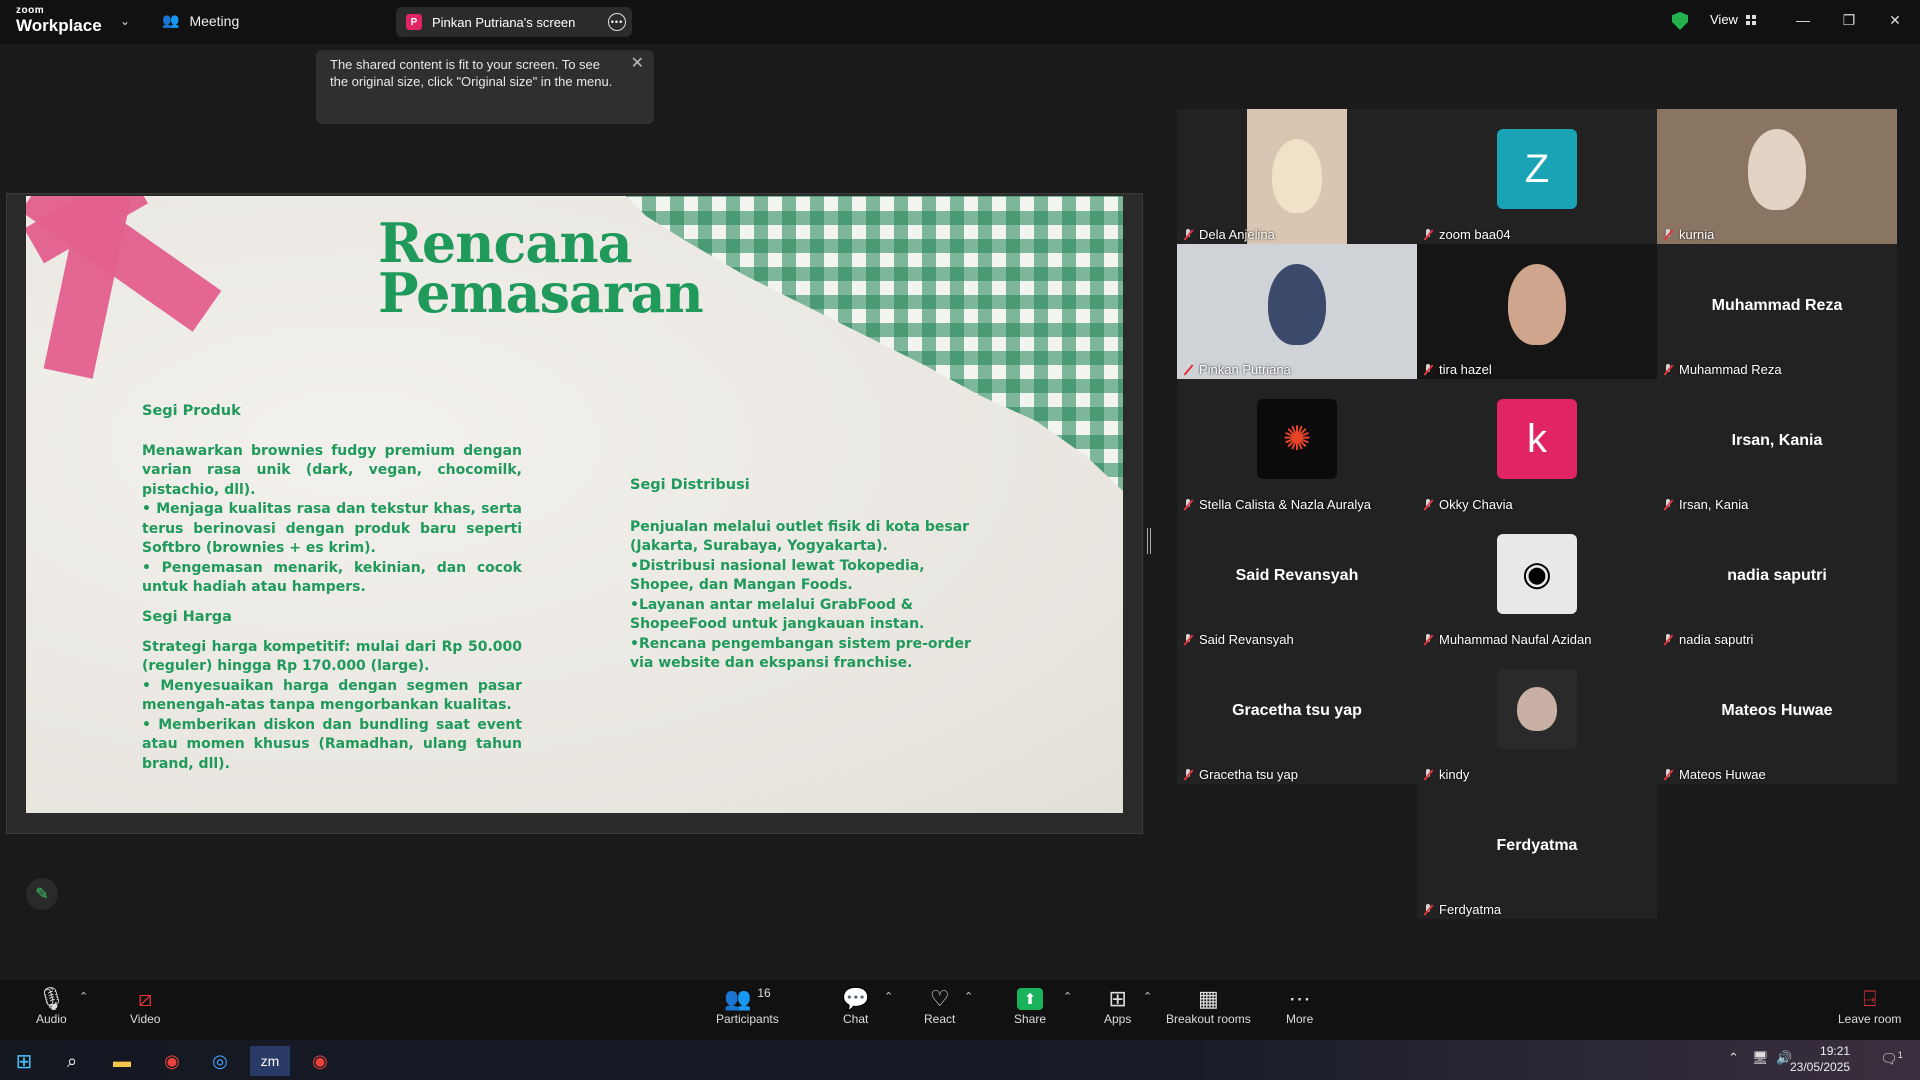  Describe the element at coordinates (1777, 176) in the screenshot. I see `participant-tile: kurnia` at that location.